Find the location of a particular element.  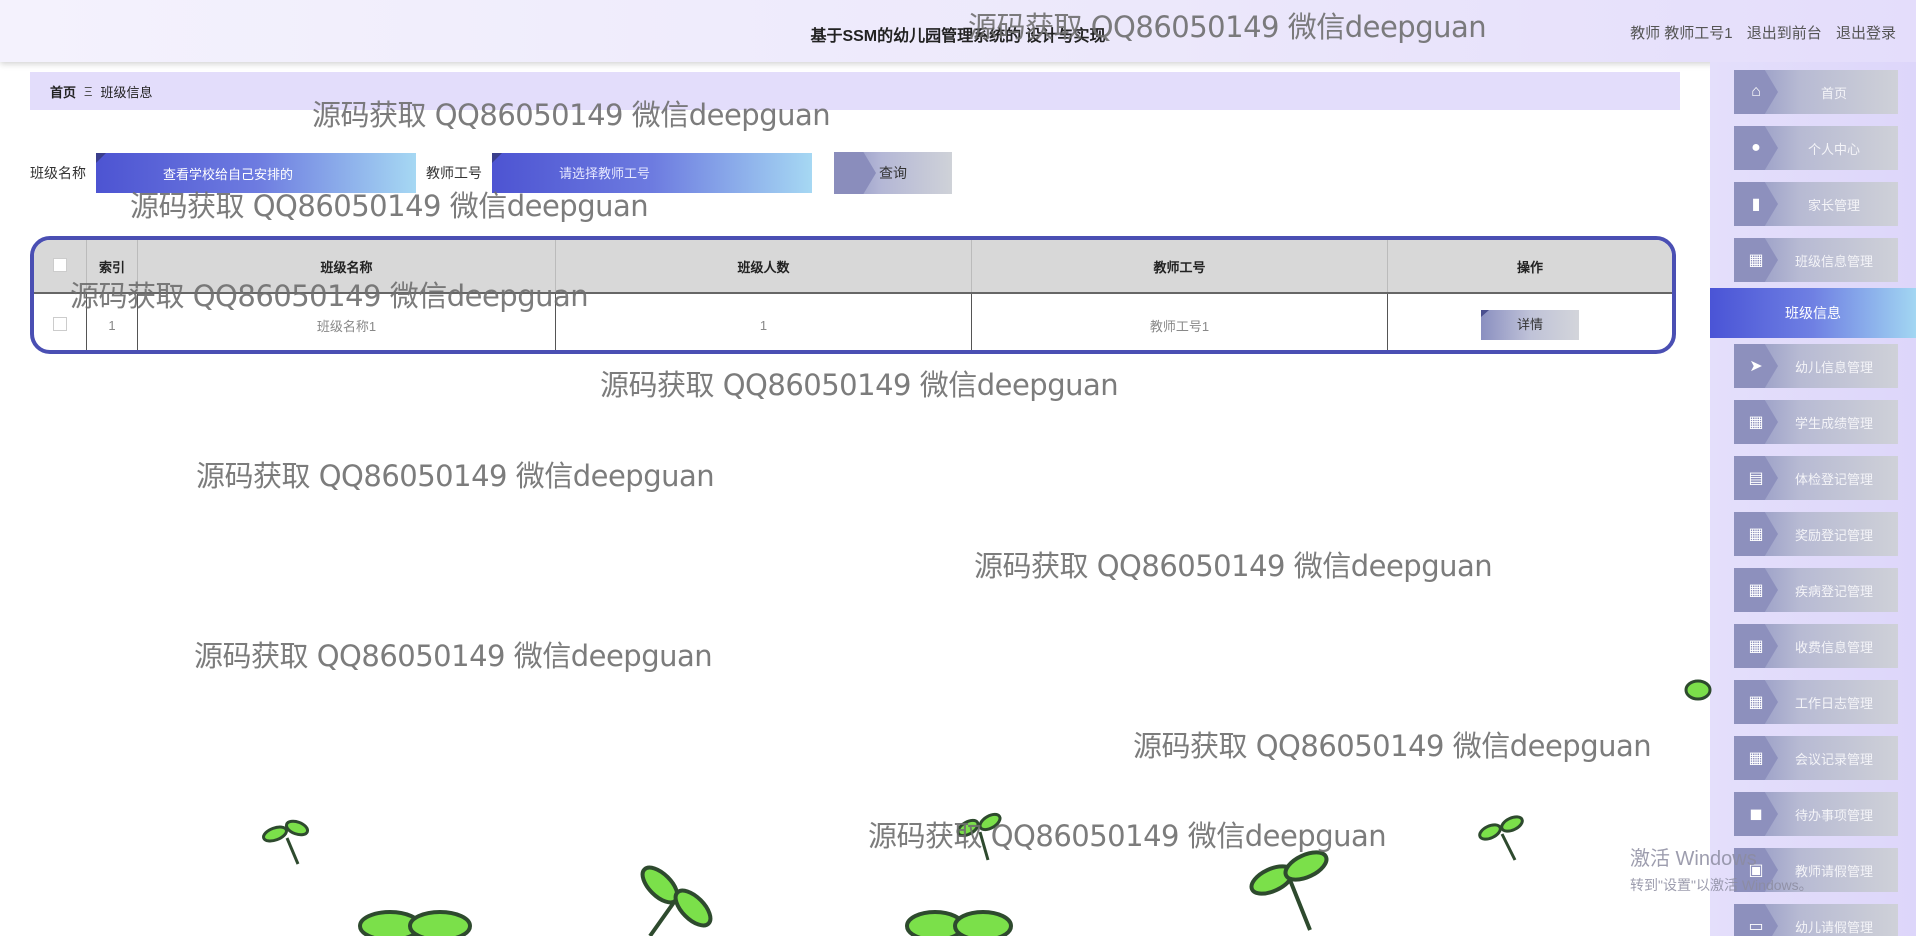

sidebar-item-rewards: ▦ 奖励登记管理 is located at coordinates (1816, 534).